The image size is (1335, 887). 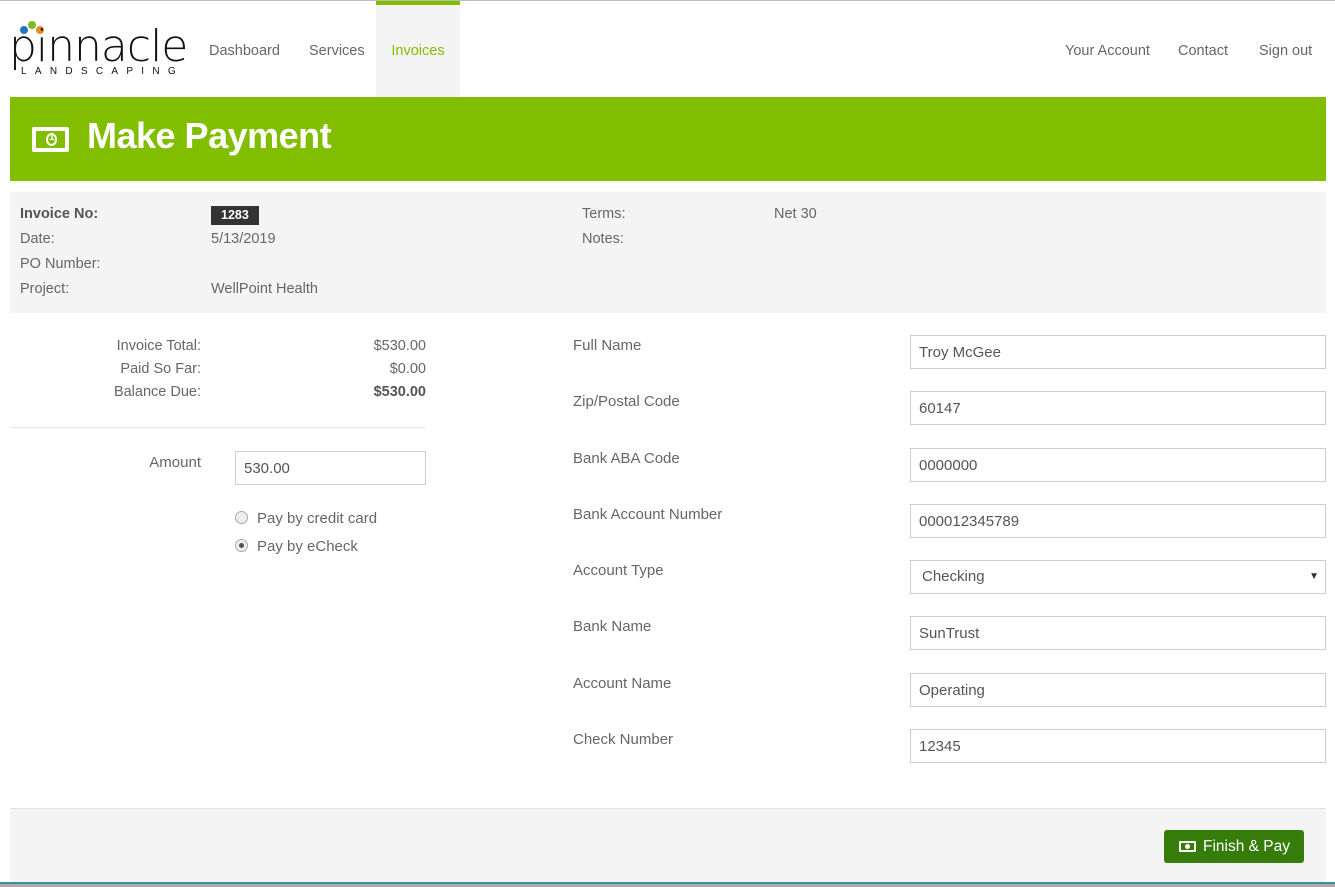 I want to click on echeck-label: Pay by eCheck, so click(x=307, y=546).